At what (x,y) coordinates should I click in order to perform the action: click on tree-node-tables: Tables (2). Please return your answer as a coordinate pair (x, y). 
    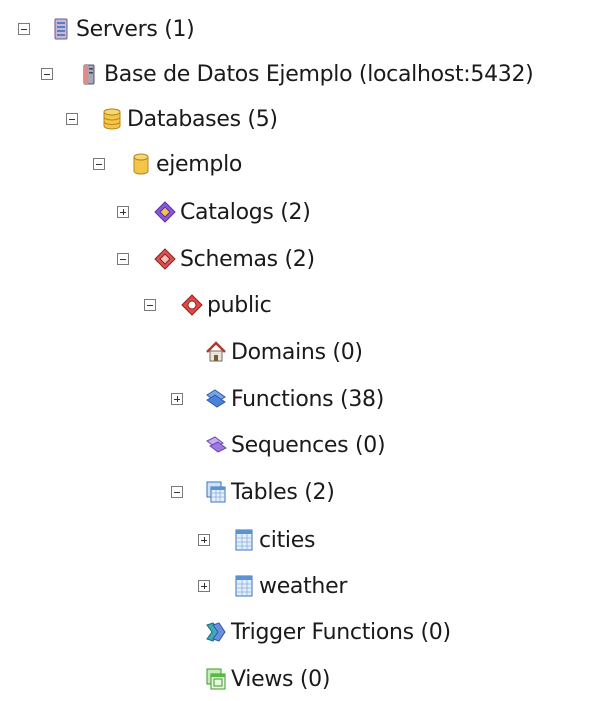
    Looking at the image, I should click on (253, 492).